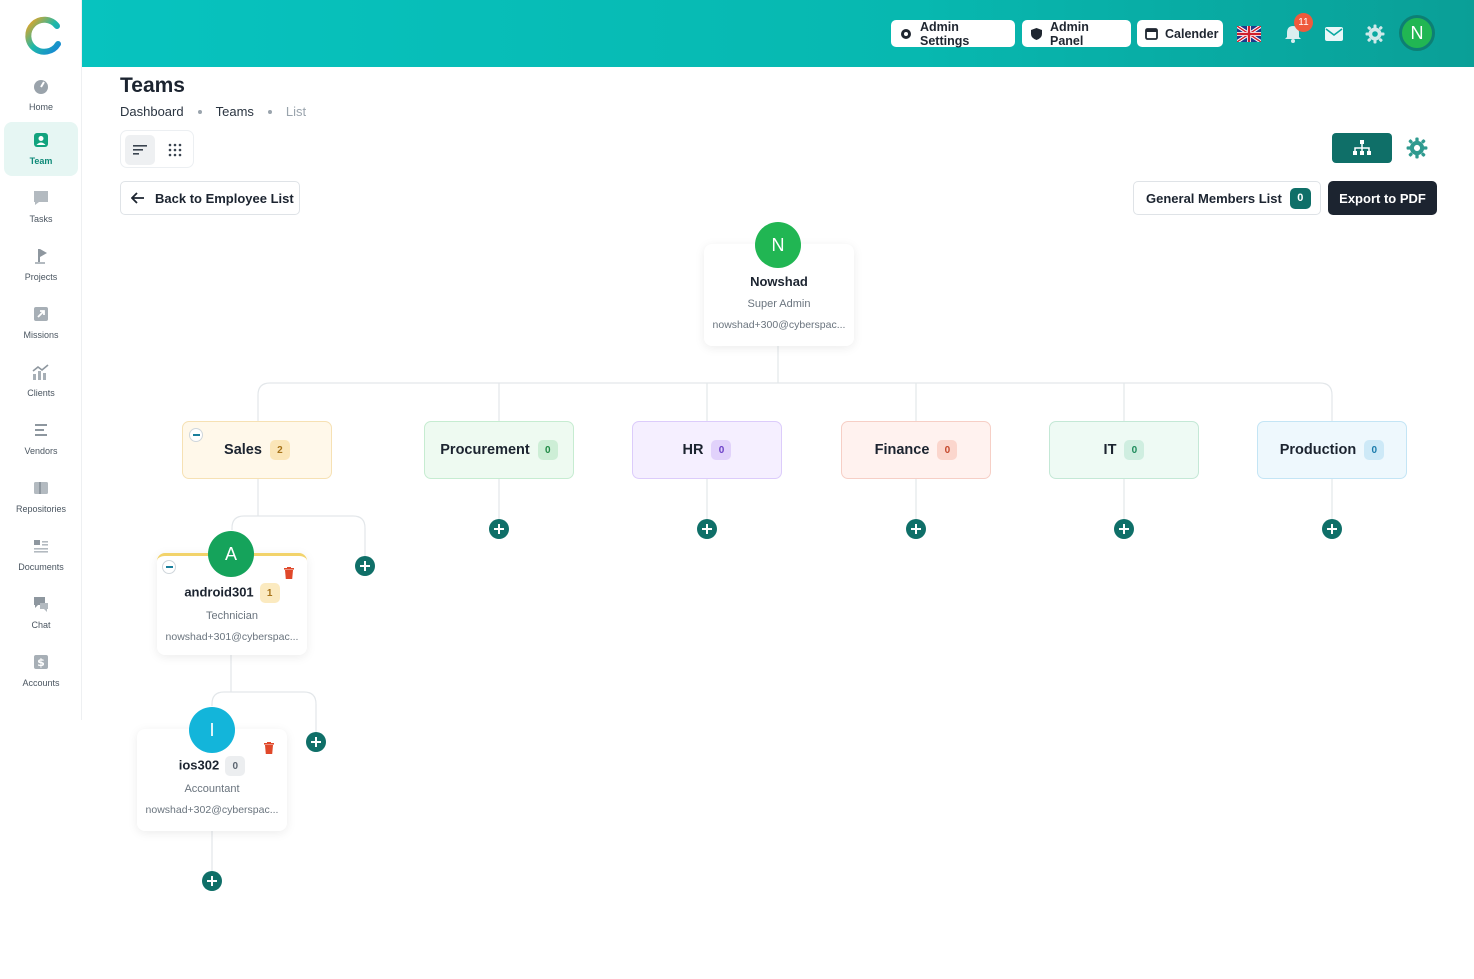  What do you see at coordinates (243, 450) in the screenshot?
I see `department-name: Sales` at bounding box center [243, 450].